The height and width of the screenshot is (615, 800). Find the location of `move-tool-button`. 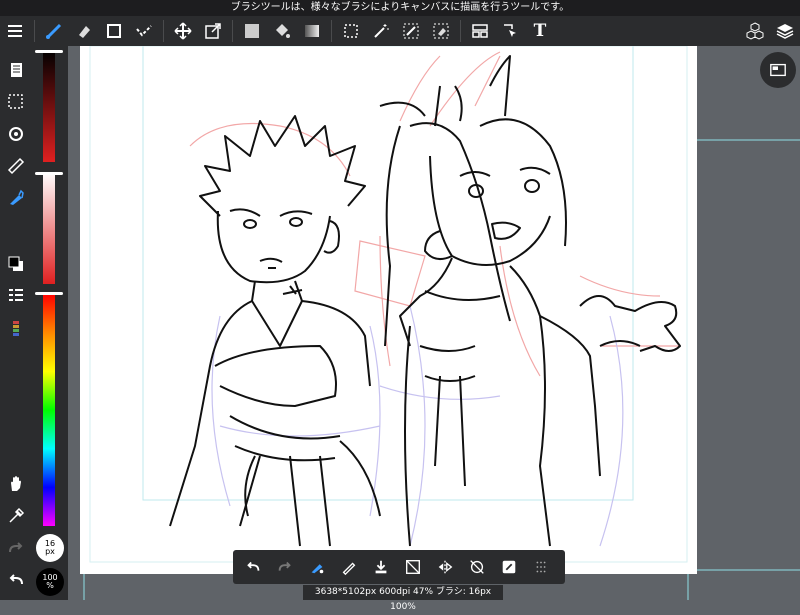

move-tool-button is located at coordinates (183, 31).